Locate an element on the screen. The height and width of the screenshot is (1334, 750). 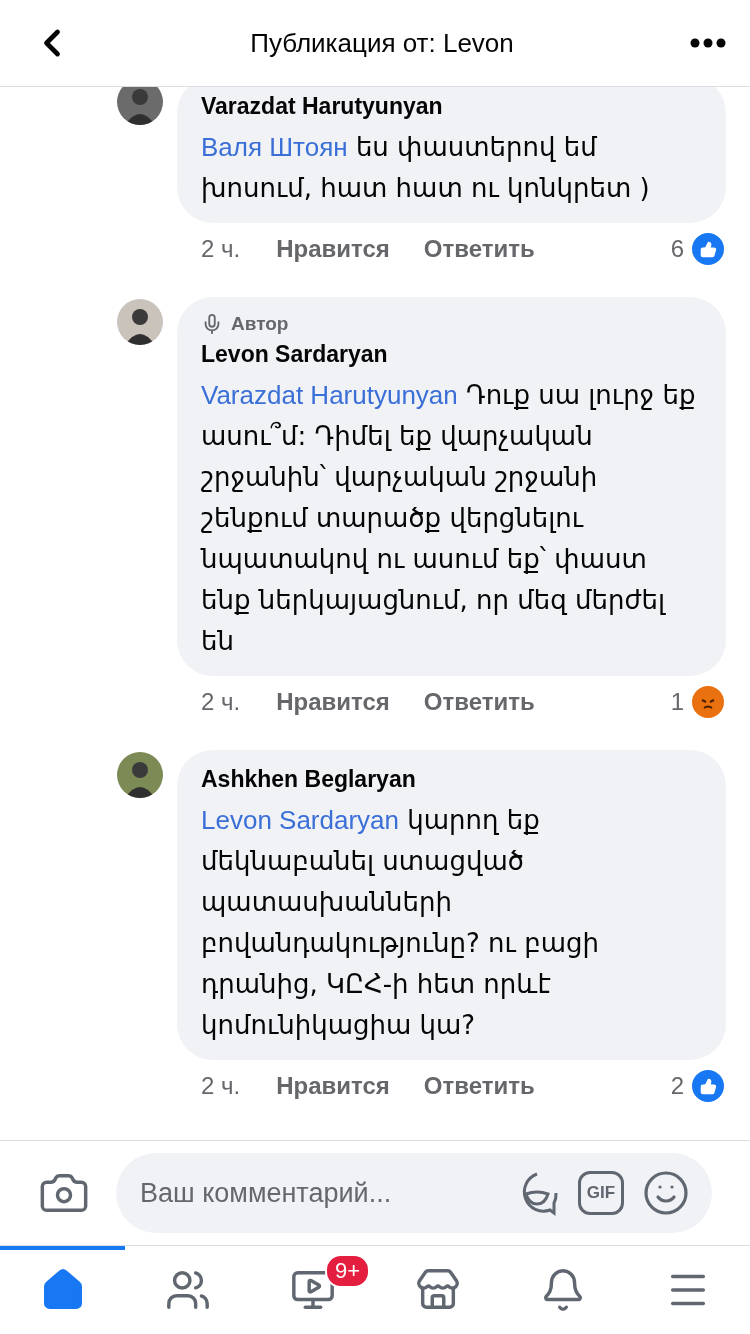
nav-tab: 9+ is located at coordinates (312, 1290).